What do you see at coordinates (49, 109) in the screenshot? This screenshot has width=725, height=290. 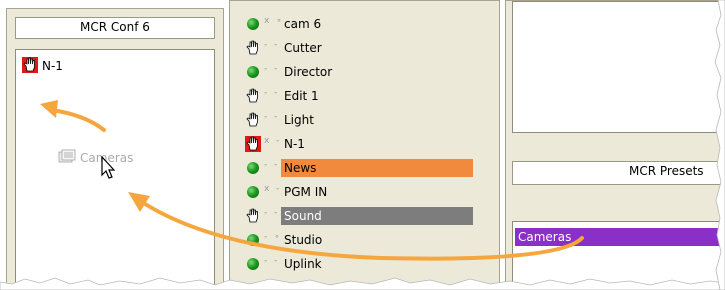 I see `arrow-short-head` at bounding box center [49, 109].